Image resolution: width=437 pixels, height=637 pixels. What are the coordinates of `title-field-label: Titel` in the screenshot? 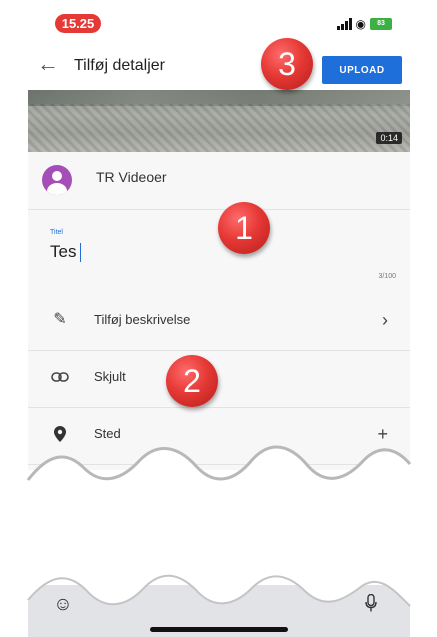 It's located at (56, 232).